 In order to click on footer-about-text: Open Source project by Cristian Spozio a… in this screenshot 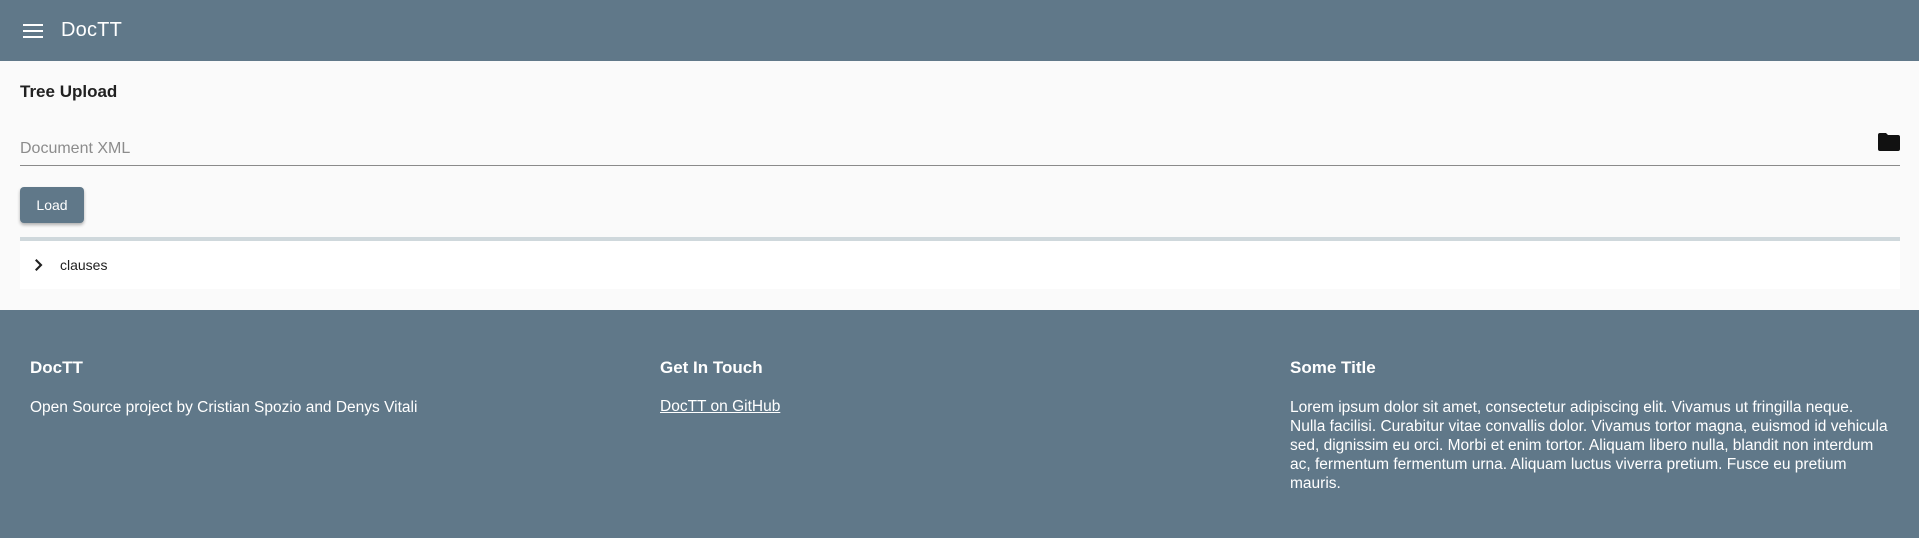, I will do `click(224, 407)`.